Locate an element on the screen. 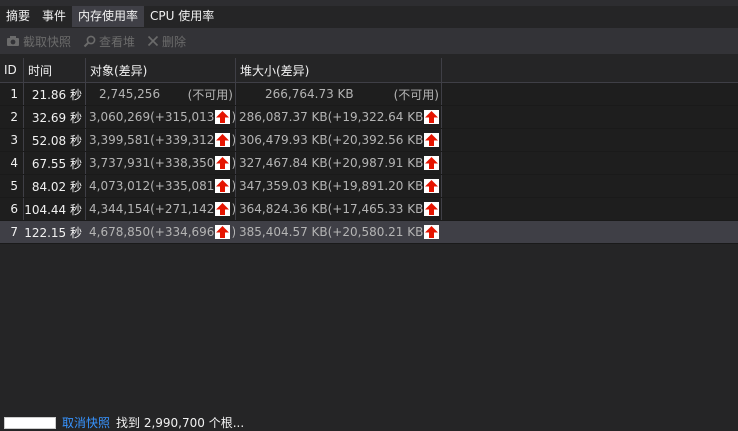  objects-count: 4,073,012 is located at coordinates (120, 186).